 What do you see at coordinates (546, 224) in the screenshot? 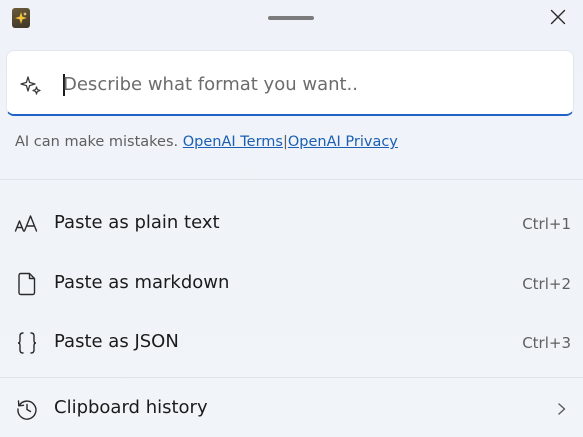
I see `shortcut-label: Ctrl+1` at bounding box center [546, 224].